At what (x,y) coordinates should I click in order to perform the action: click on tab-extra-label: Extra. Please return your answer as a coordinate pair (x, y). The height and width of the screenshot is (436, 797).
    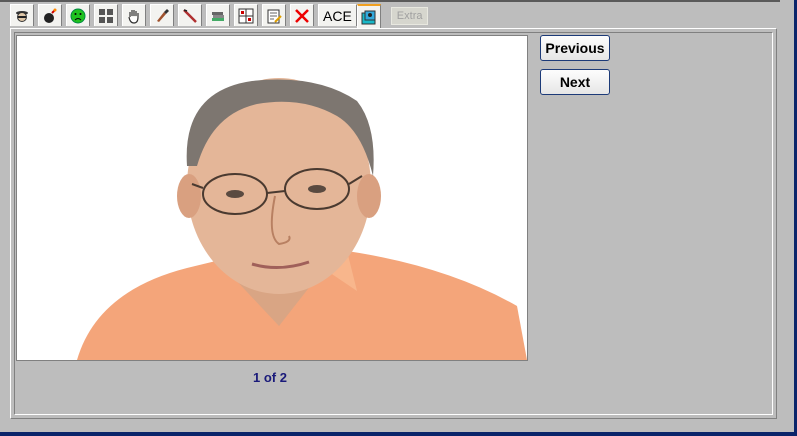
    Looking at the image, I should click on (409, 16).